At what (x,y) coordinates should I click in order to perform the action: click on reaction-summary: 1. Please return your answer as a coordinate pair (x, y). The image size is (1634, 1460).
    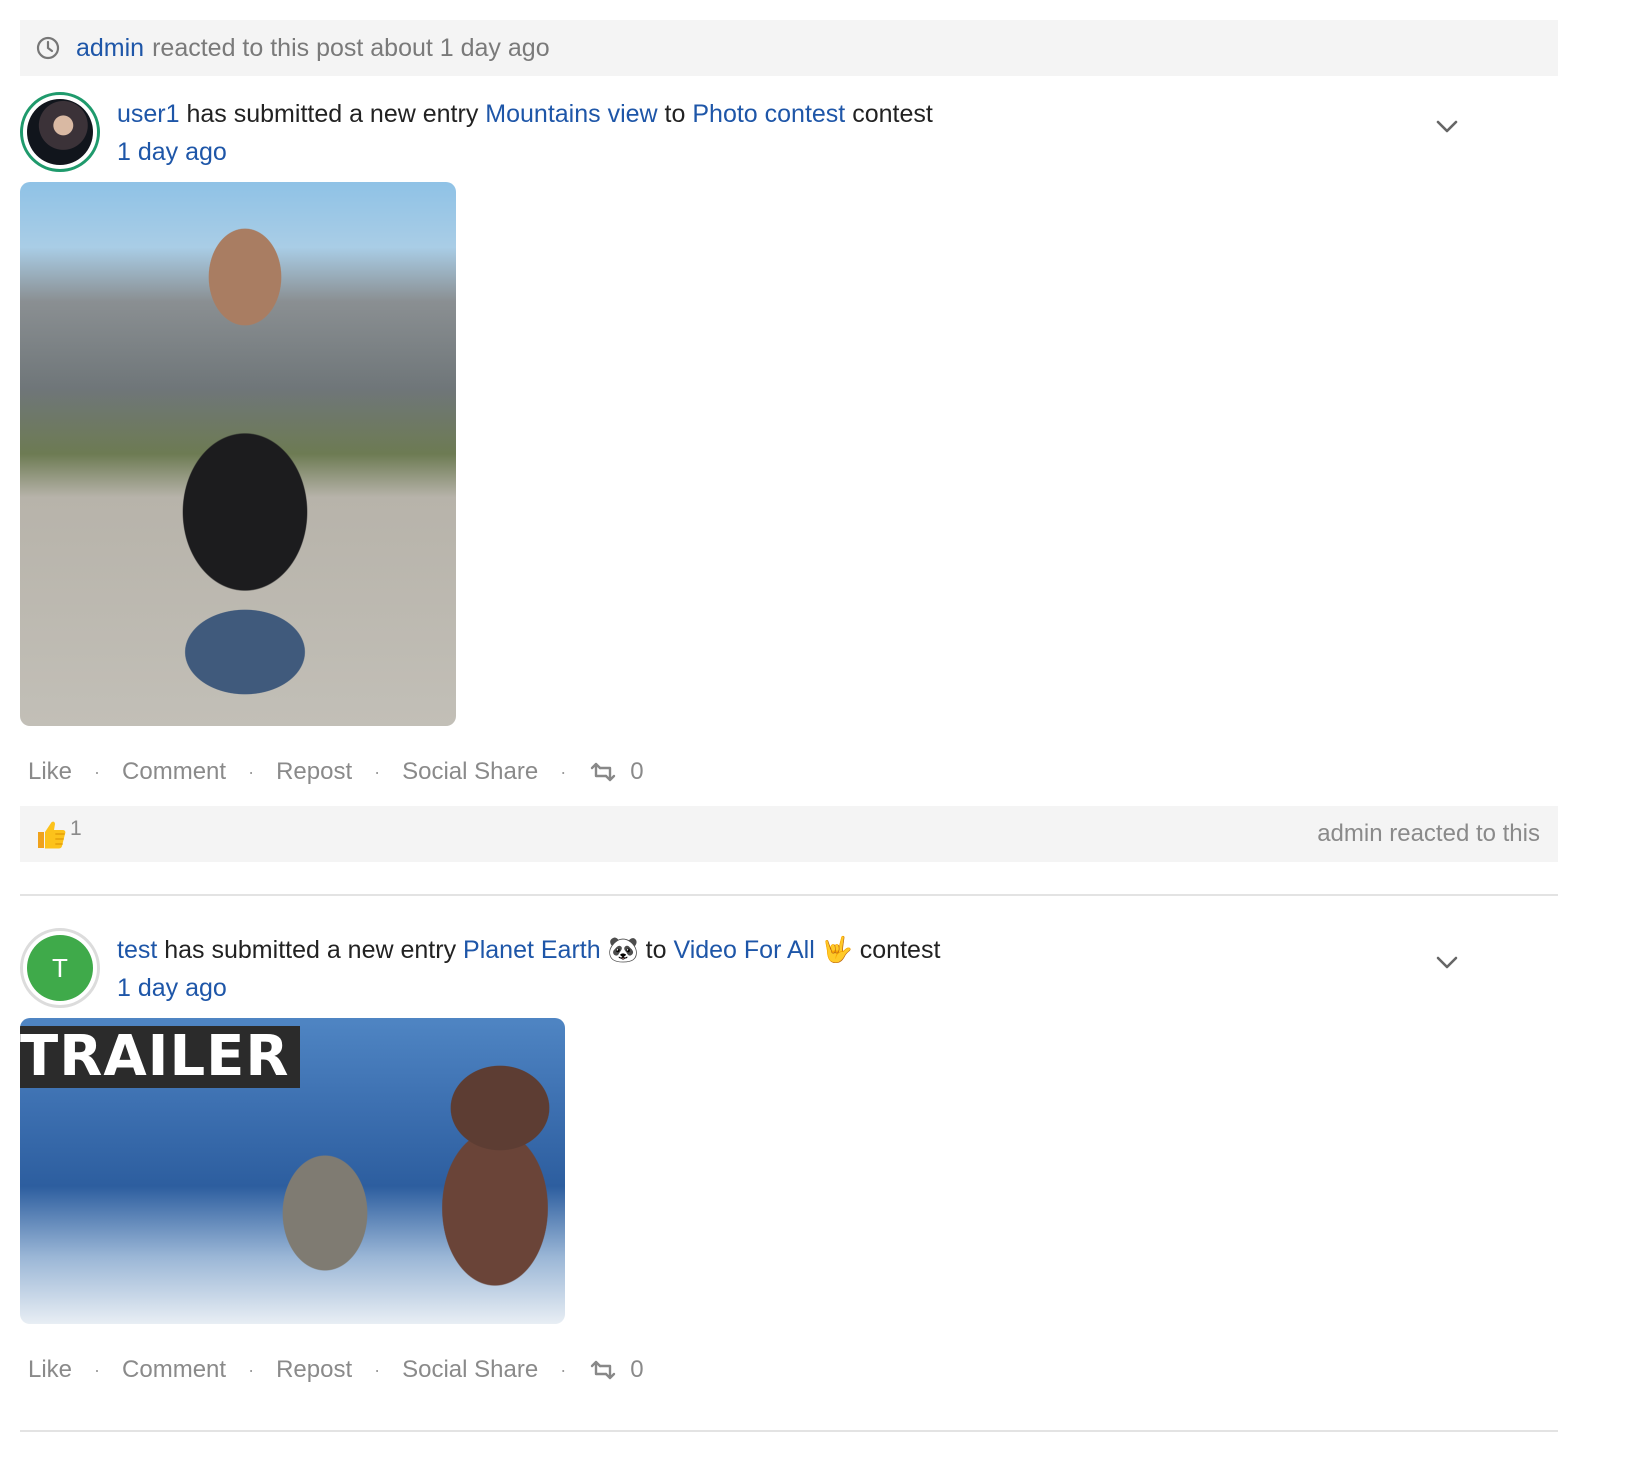
    Looking at the image, I should click on (58, 834).